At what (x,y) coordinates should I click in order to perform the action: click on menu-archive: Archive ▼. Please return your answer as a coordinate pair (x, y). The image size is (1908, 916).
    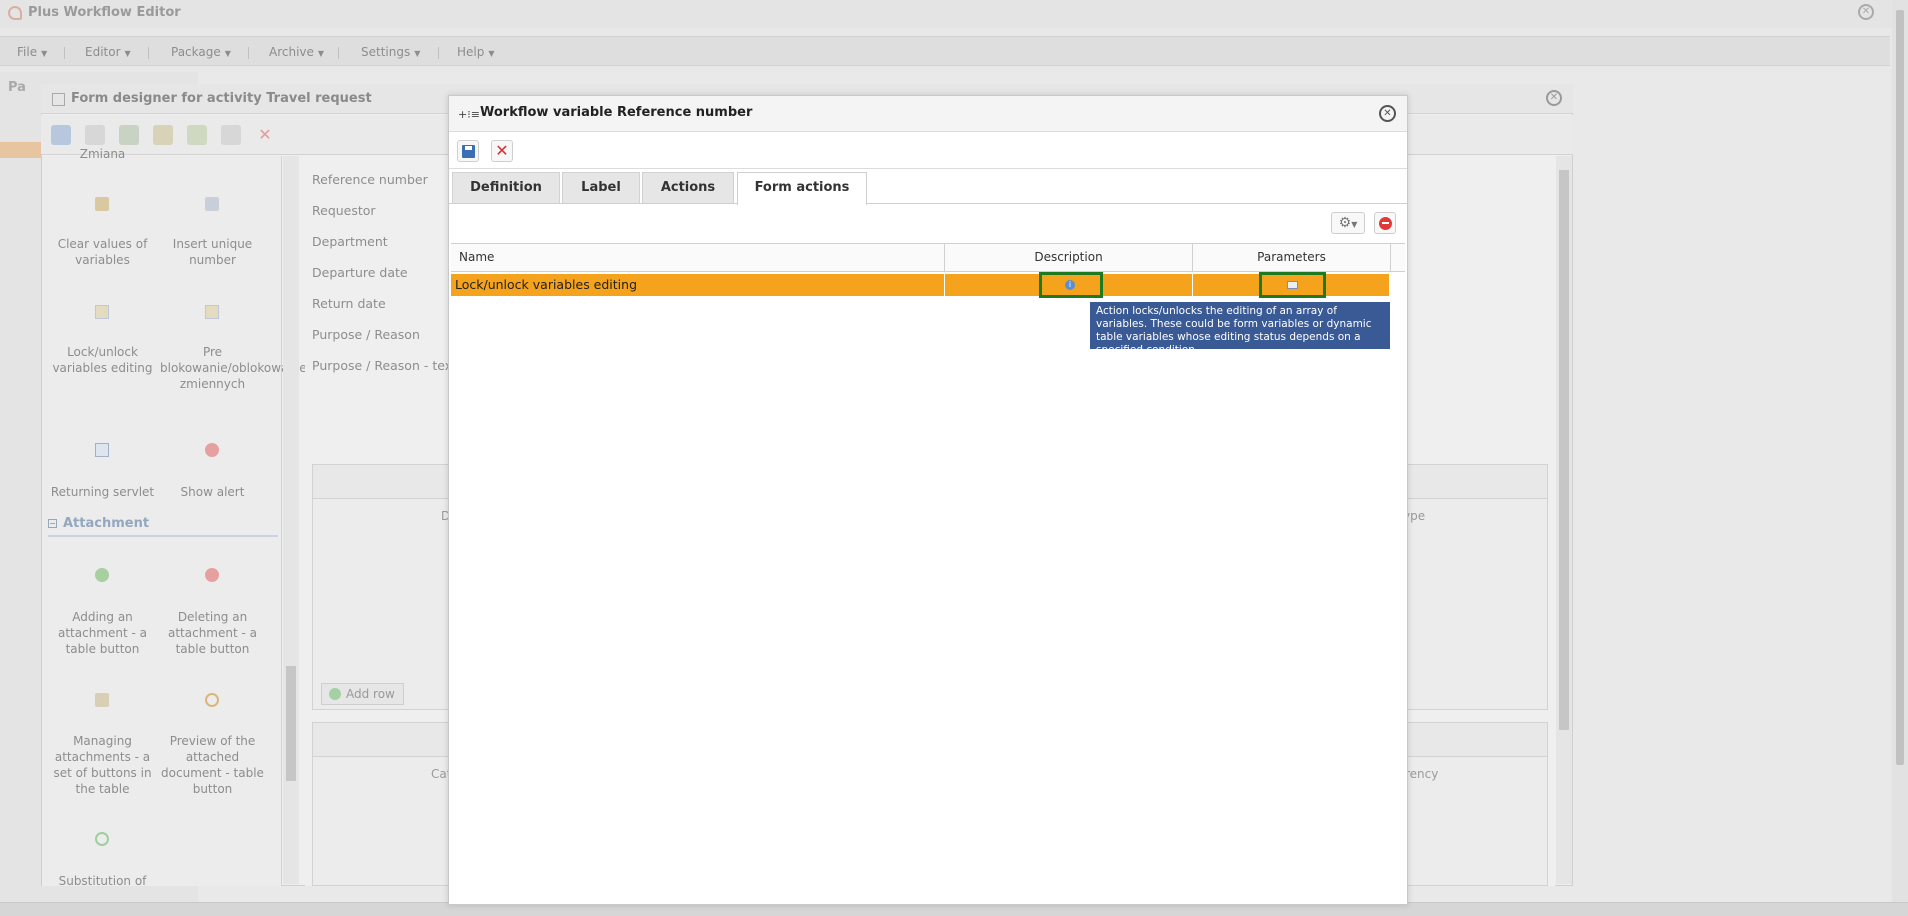
    Looking at the image, I should click on (296, 52).